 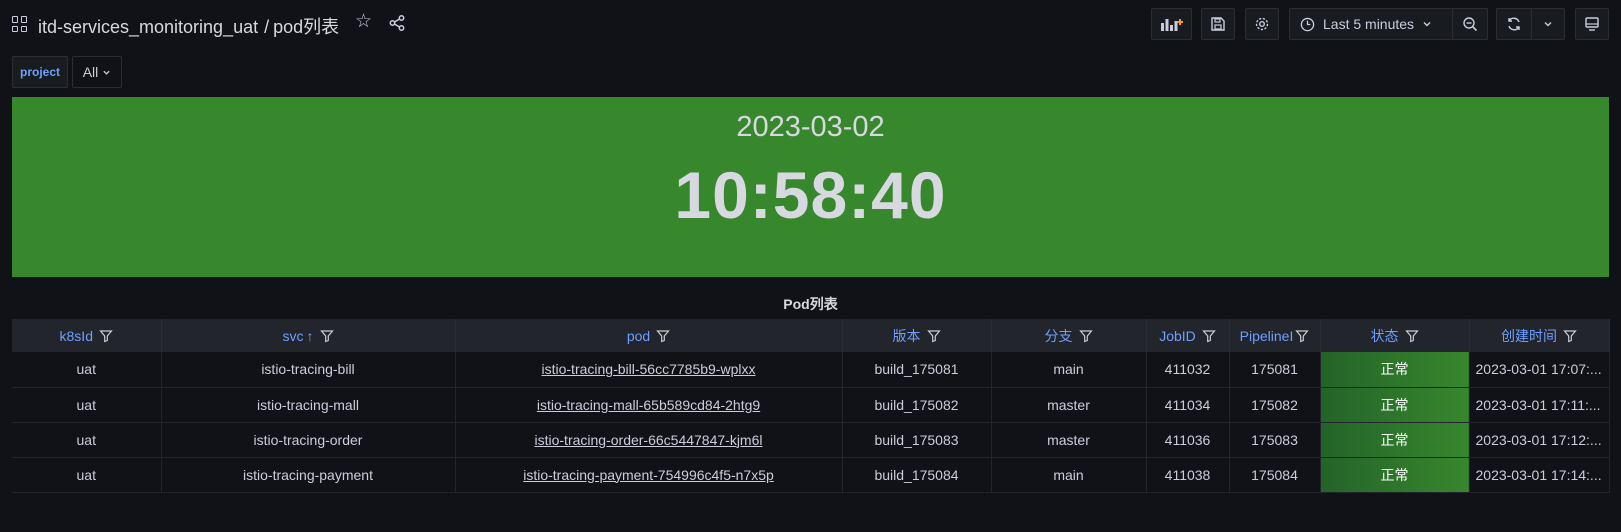 I want to click on cell-jobid: 411038, so click(x=1188, y=475).